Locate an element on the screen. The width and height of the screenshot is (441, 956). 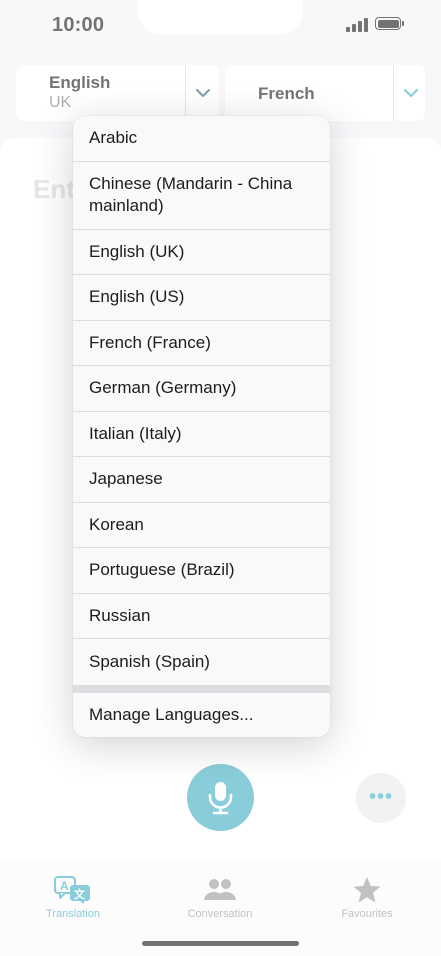
menu-item-korean: Korean is located at coordinates (201, 525).